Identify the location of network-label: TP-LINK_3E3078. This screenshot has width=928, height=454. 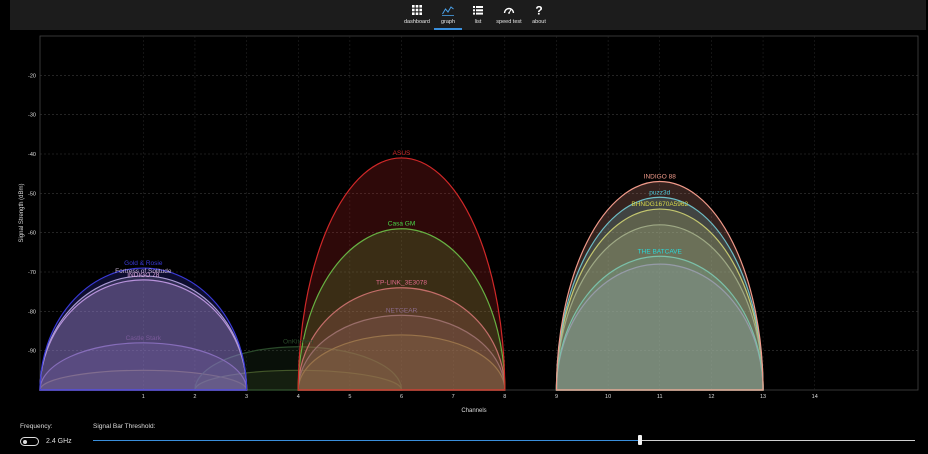
(401, 283).